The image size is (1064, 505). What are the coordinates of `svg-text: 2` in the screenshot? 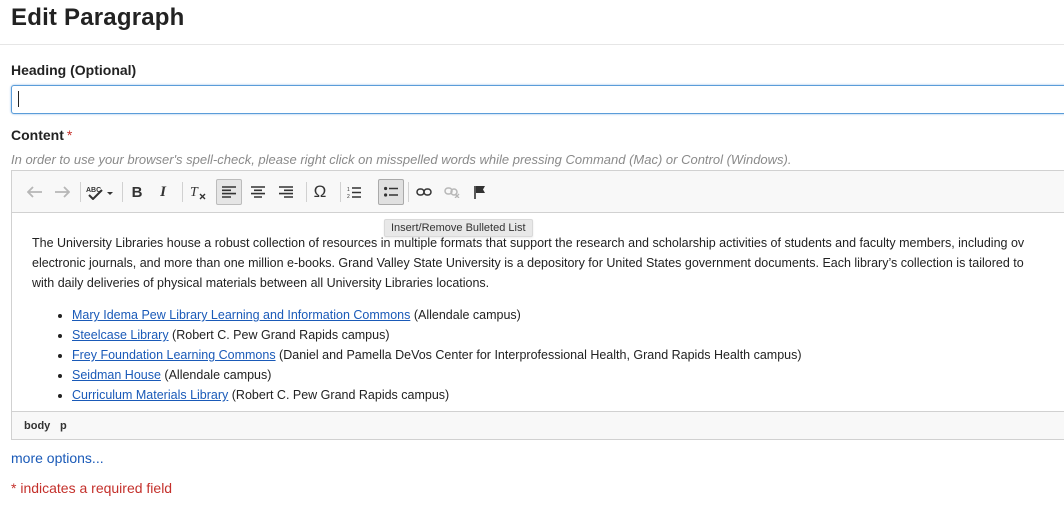 It's located at (348, 196).